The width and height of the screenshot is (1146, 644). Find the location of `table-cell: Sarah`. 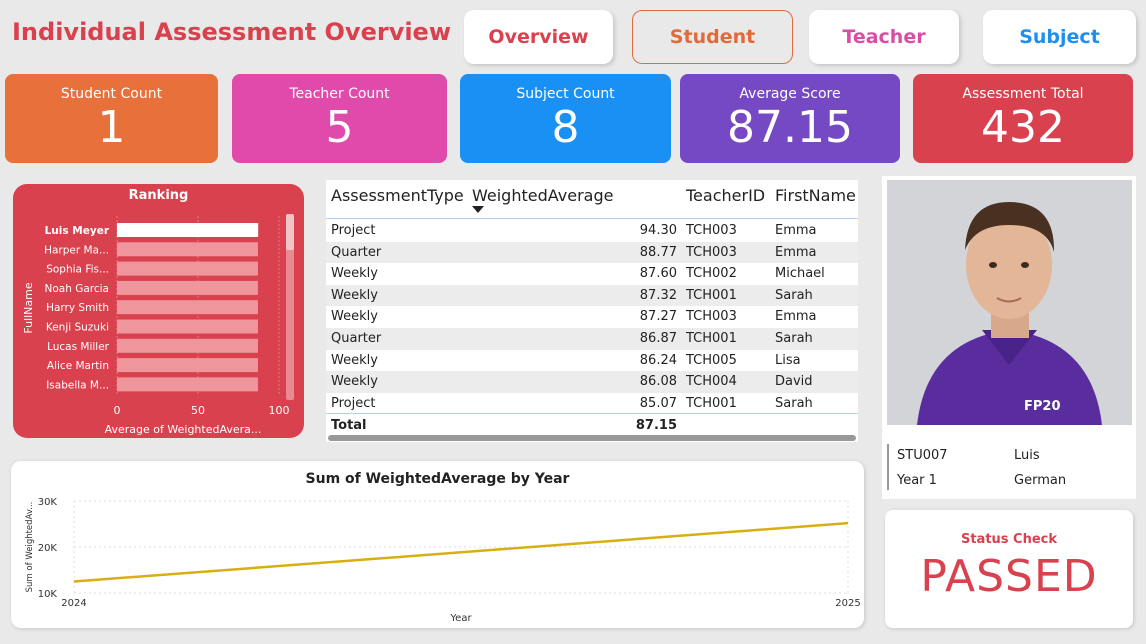

table-cell: Sarah is located at coordinates (794, 403).